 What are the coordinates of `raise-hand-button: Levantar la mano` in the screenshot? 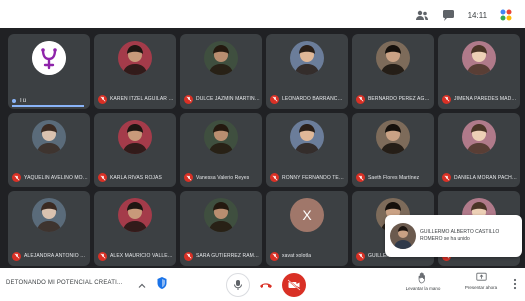 It's located at (423, 281).